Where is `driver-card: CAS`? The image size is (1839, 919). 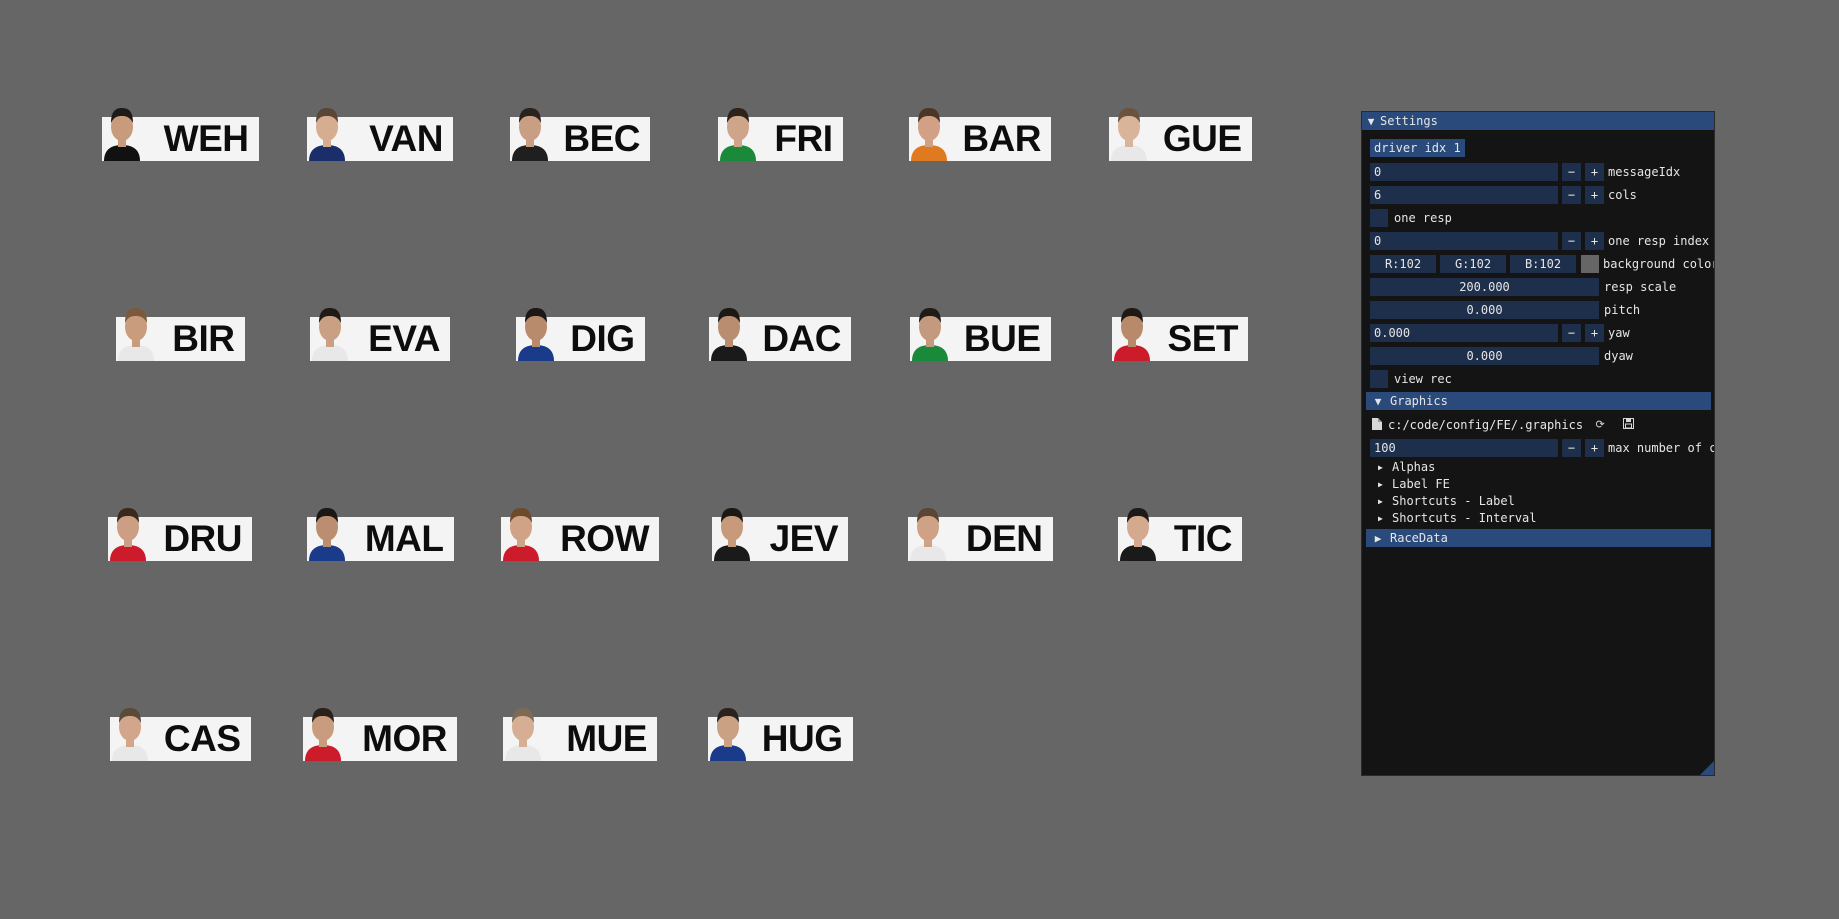
driver-card: CAS is located at coordinates (180, 734).